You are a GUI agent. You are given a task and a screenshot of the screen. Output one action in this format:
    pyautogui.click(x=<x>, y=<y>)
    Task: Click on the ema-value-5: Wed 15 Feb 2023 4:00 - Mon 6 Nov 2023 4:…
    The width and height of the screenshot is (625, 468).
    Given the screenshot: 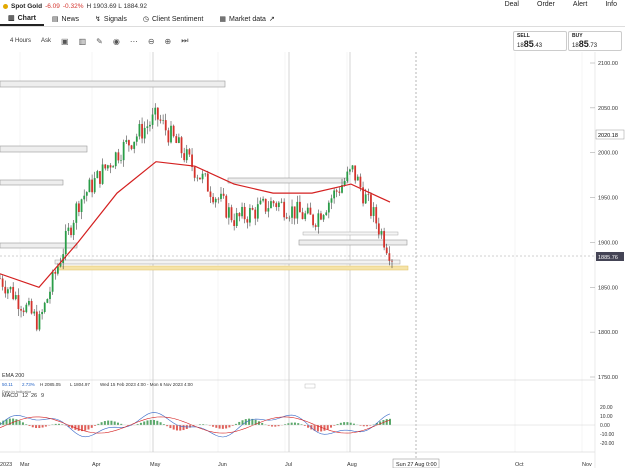 What is the action you would take?
    pyautogui.click(x=146, y=384)
    